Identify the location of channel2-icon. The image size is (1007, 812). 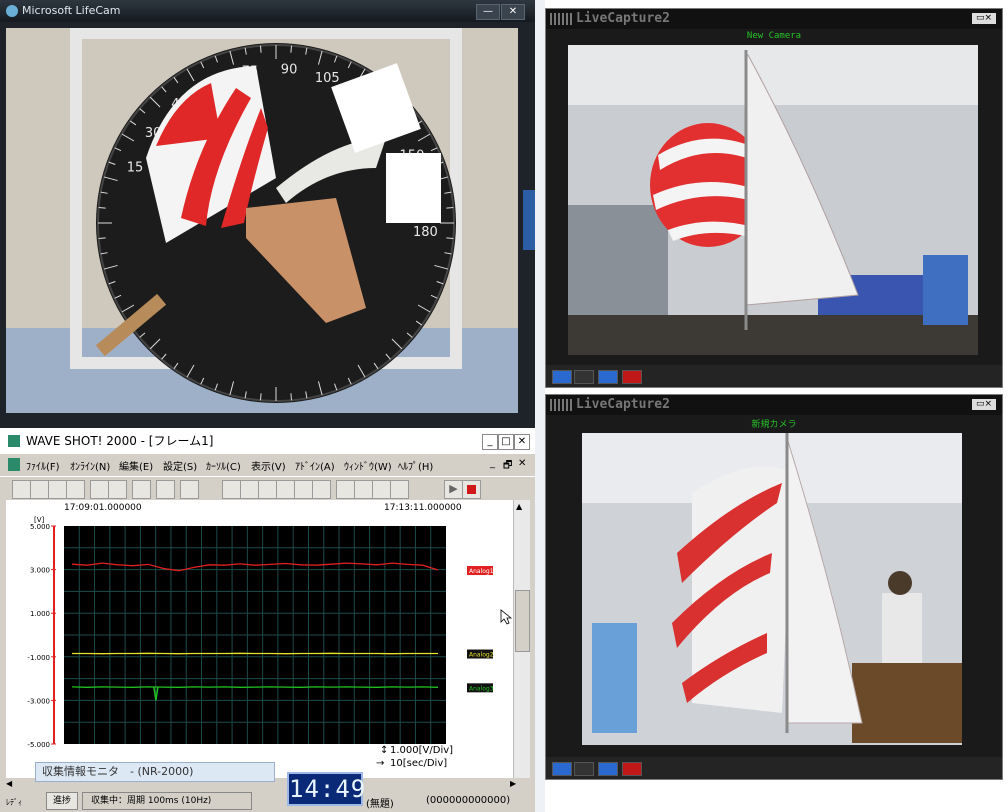
(363, 489).